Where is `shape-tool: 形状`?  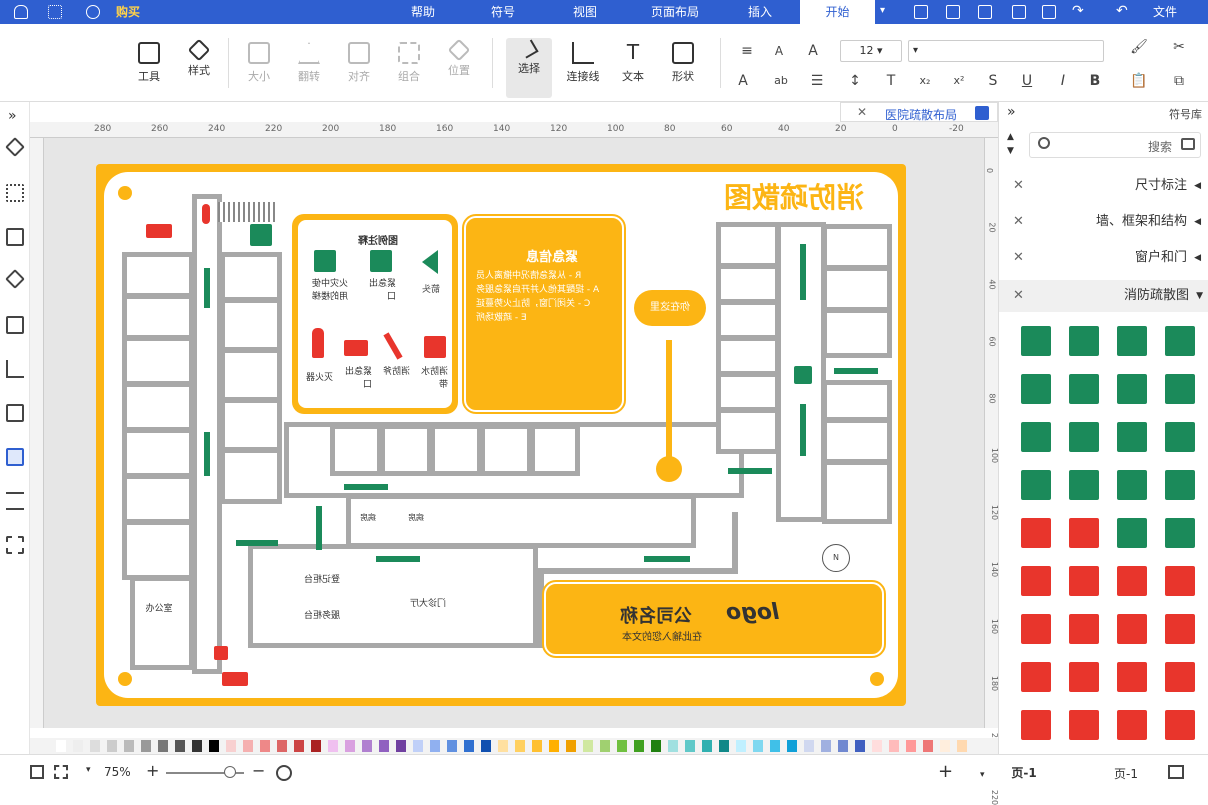 shape-tool: 形状 is located at coordinates (683, 63).